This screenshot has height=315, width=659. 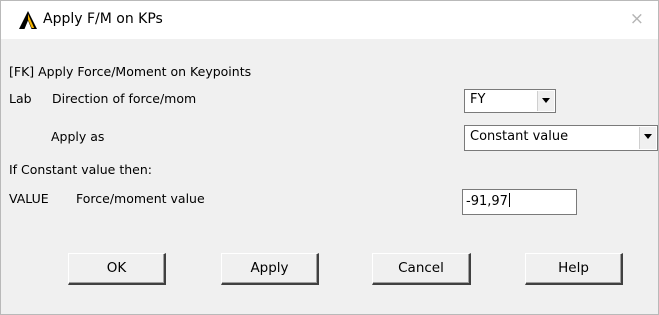 What do you see at coordinates (28, 20) in the screenshot?
I see `ansys-logo-icon` at bounding box center [28, 20].